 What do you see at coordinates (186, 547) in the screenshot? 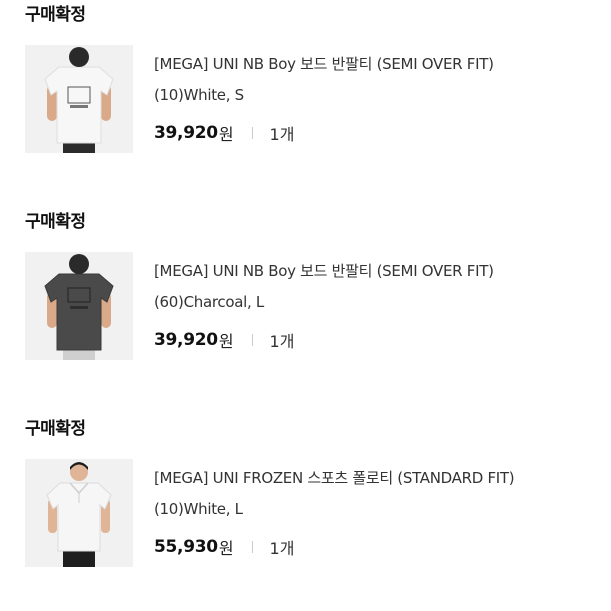
I see `price-value: 55,930` at bounding box center [186, 547].